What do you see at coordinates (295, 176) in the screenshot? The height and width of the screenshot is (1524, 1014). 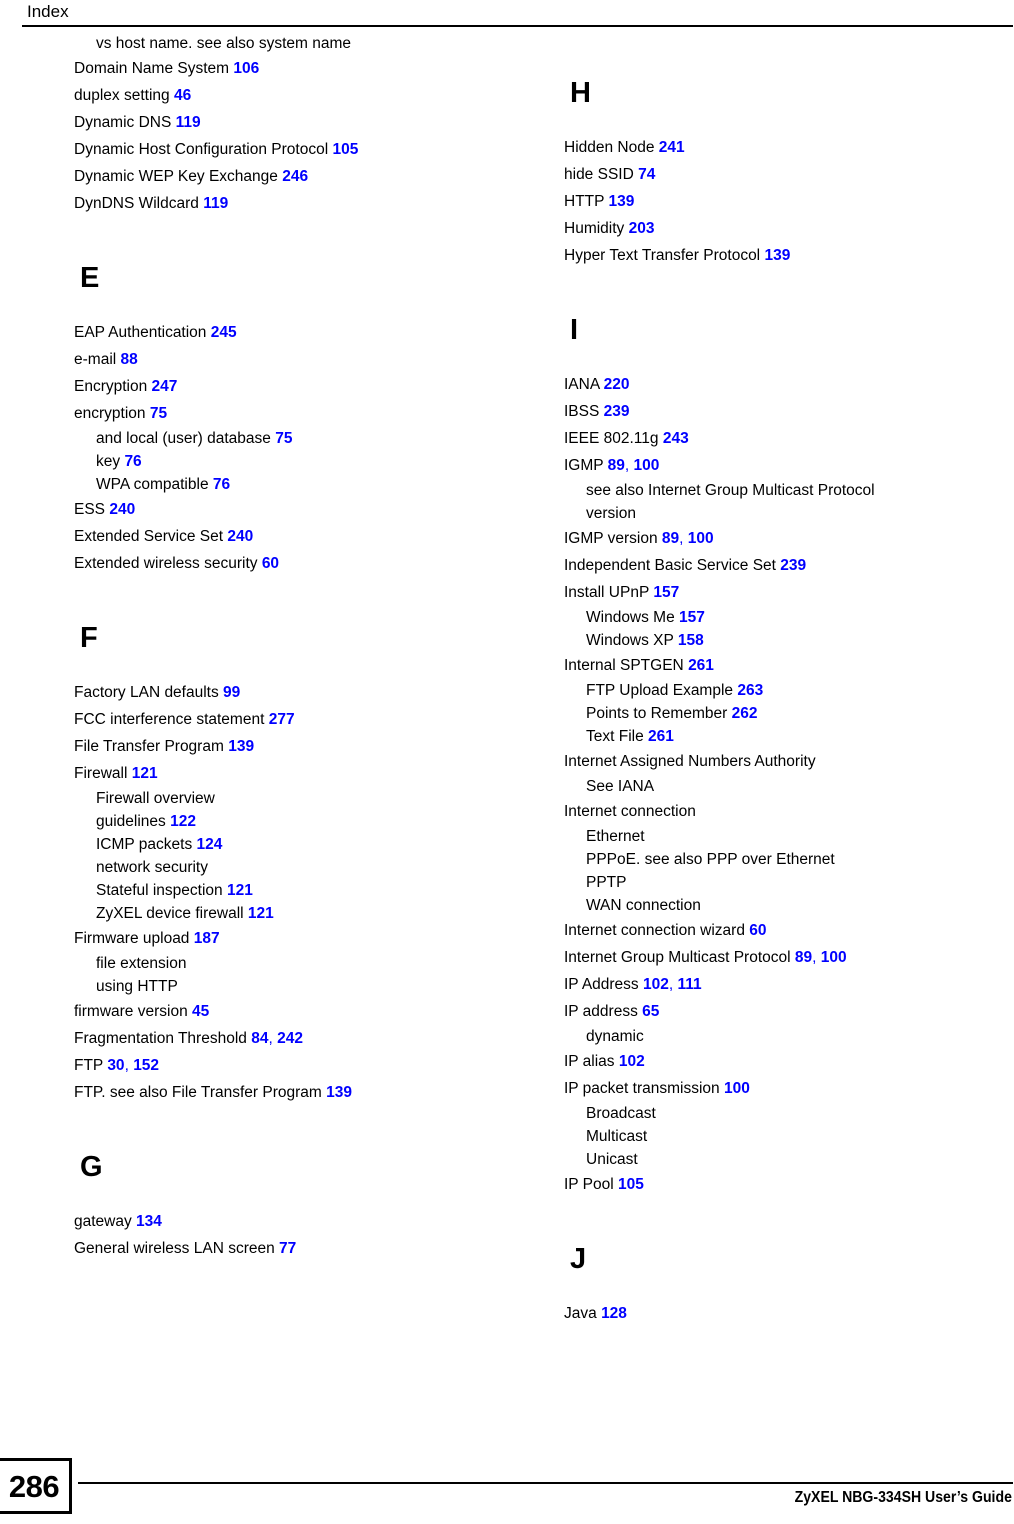 I see `page-reference: 246` at bounding box center [295, 176].